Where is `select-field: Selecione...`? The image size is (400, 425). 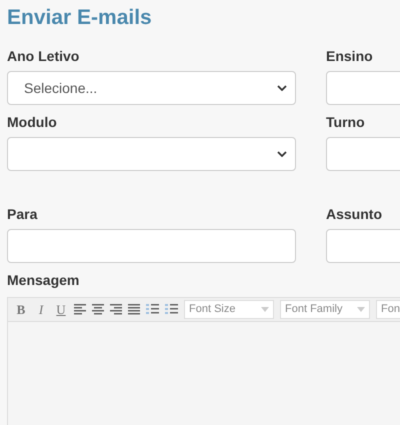 select-field: Selecione... is located at coordinates (151, 88).